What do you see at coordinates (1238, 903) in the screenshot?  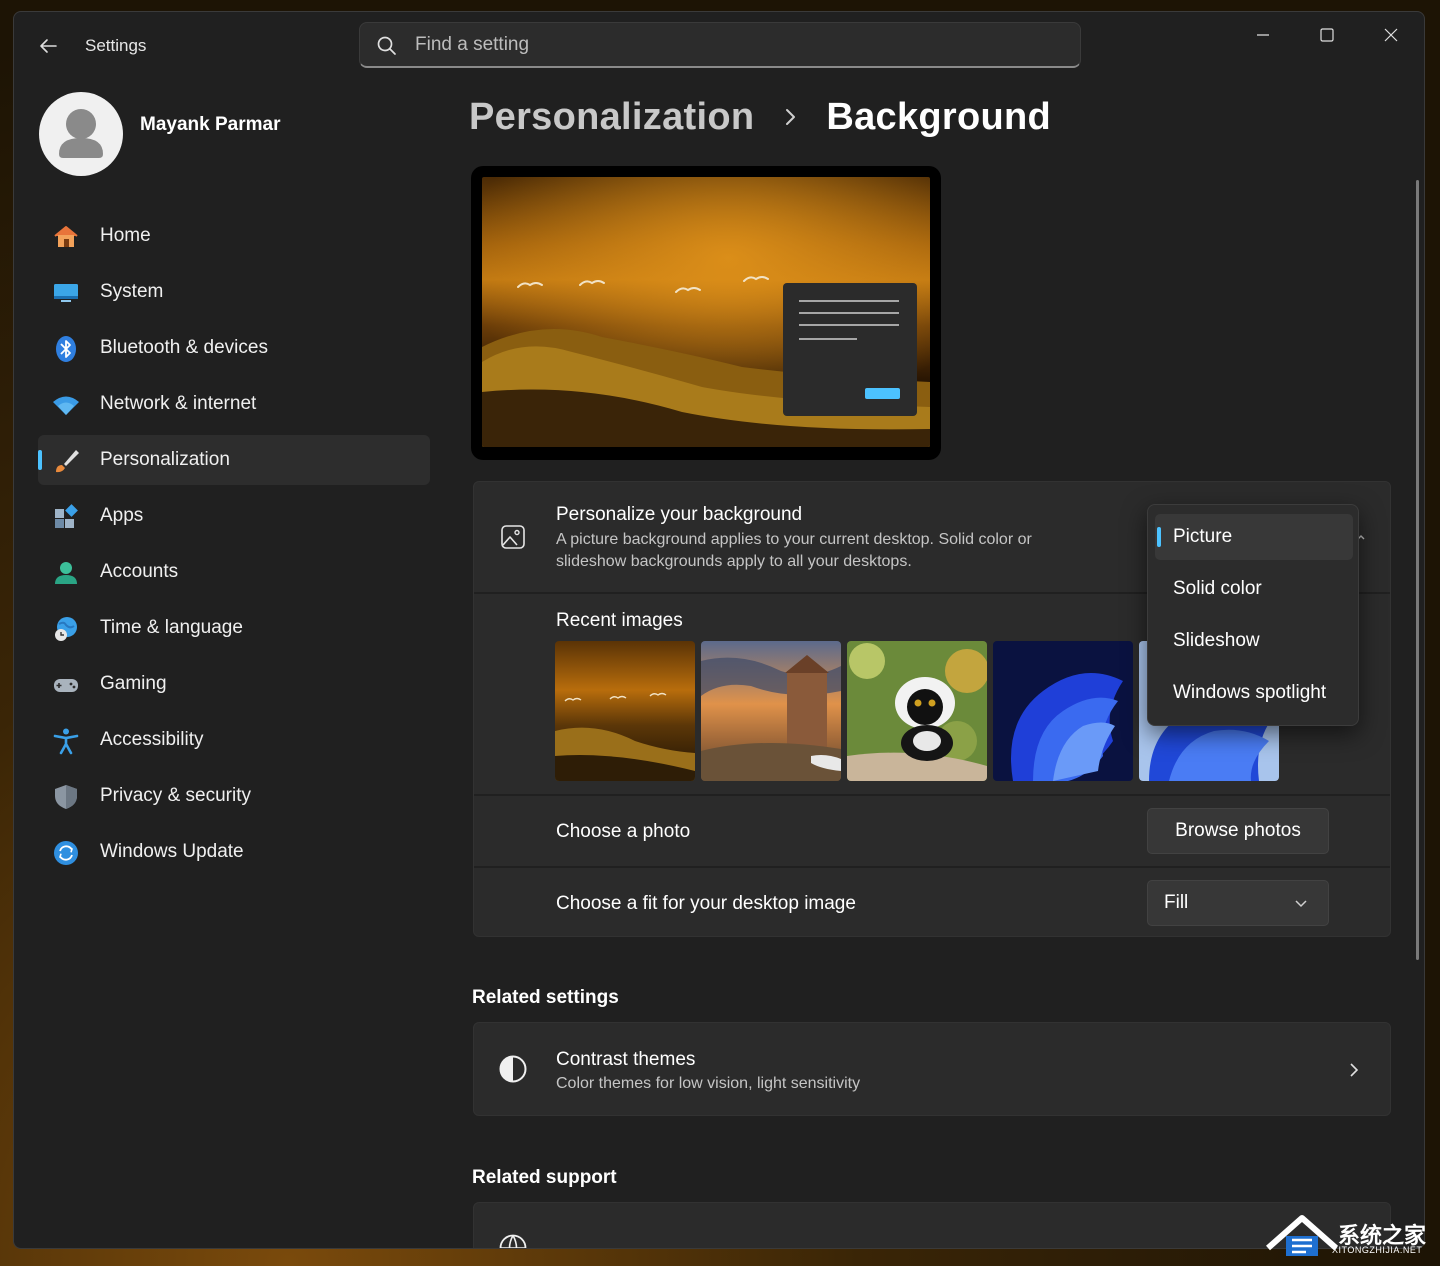 I see `fit-dropdown: Fill` at bounding box center [1238, 903].